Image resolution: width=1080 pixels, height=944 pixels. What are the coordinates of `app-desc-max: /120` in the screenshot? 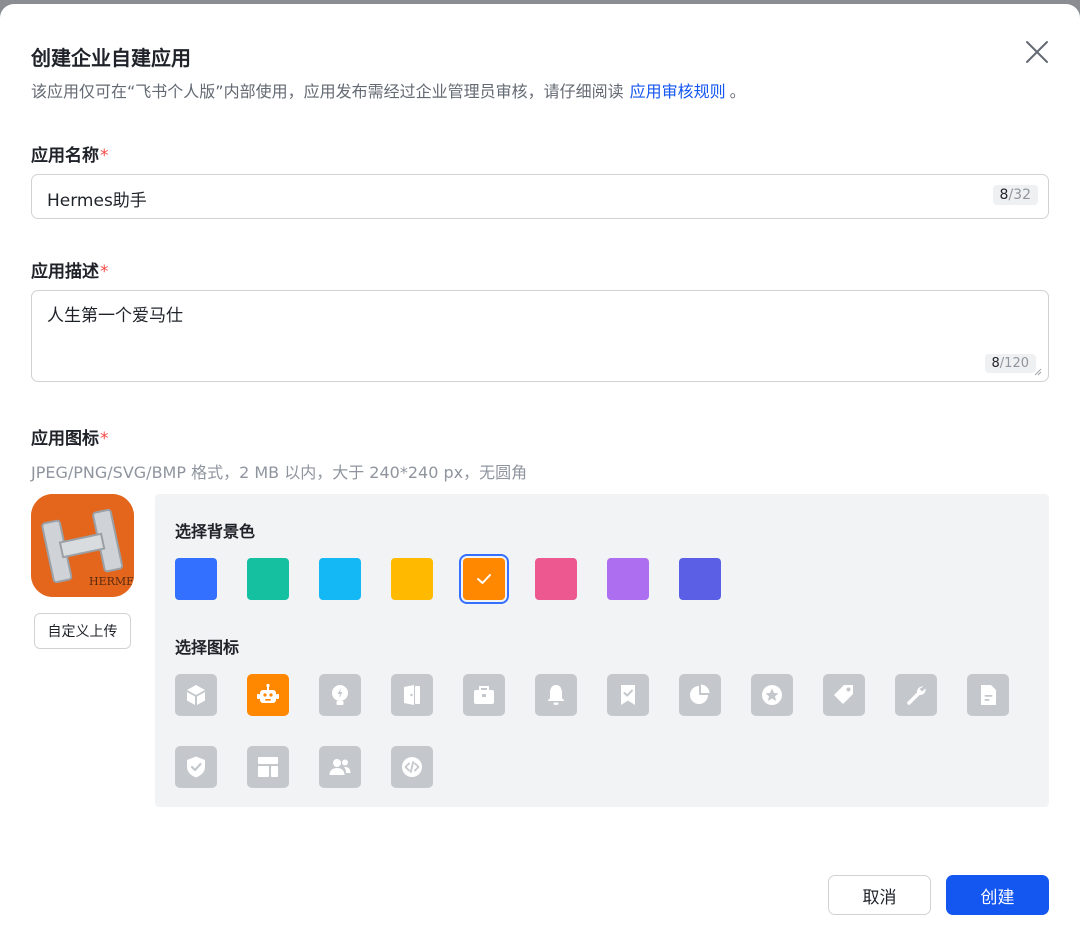 It's located at (1014, 363).